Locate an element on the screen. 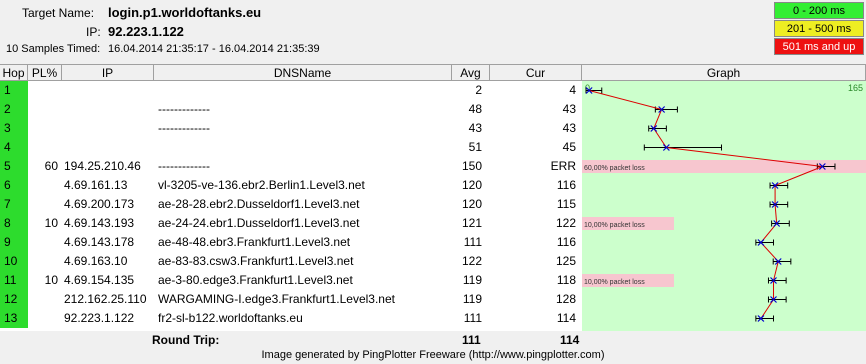 This screenshot has height=364, width=866. table-row: 4 51 45 is located at coordinates (291, 147).